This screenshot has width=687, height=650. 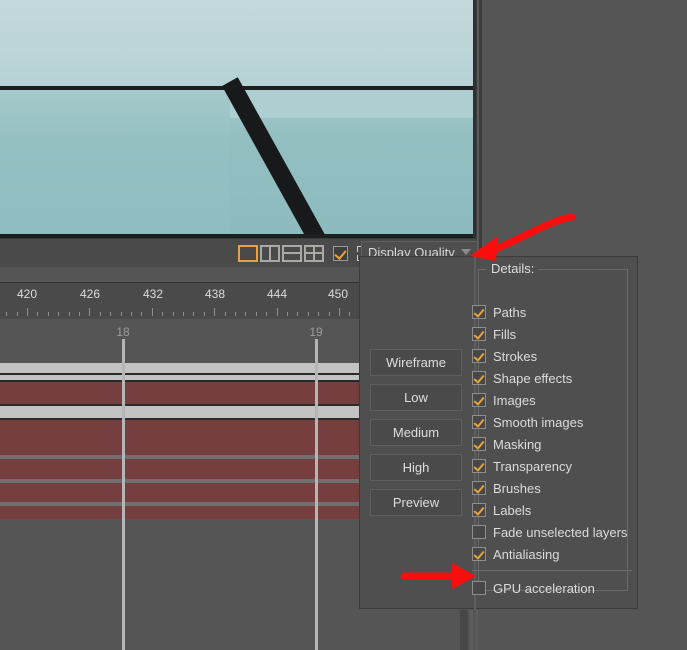 I want to click on detail-row-paths: Paths, so click(x=552, y=312).